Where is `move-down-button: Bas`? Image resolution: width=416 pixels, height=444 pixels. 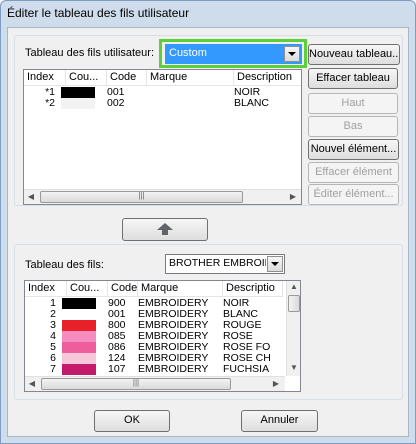
move-down-button: Bas is located at coordinates (353, 126).